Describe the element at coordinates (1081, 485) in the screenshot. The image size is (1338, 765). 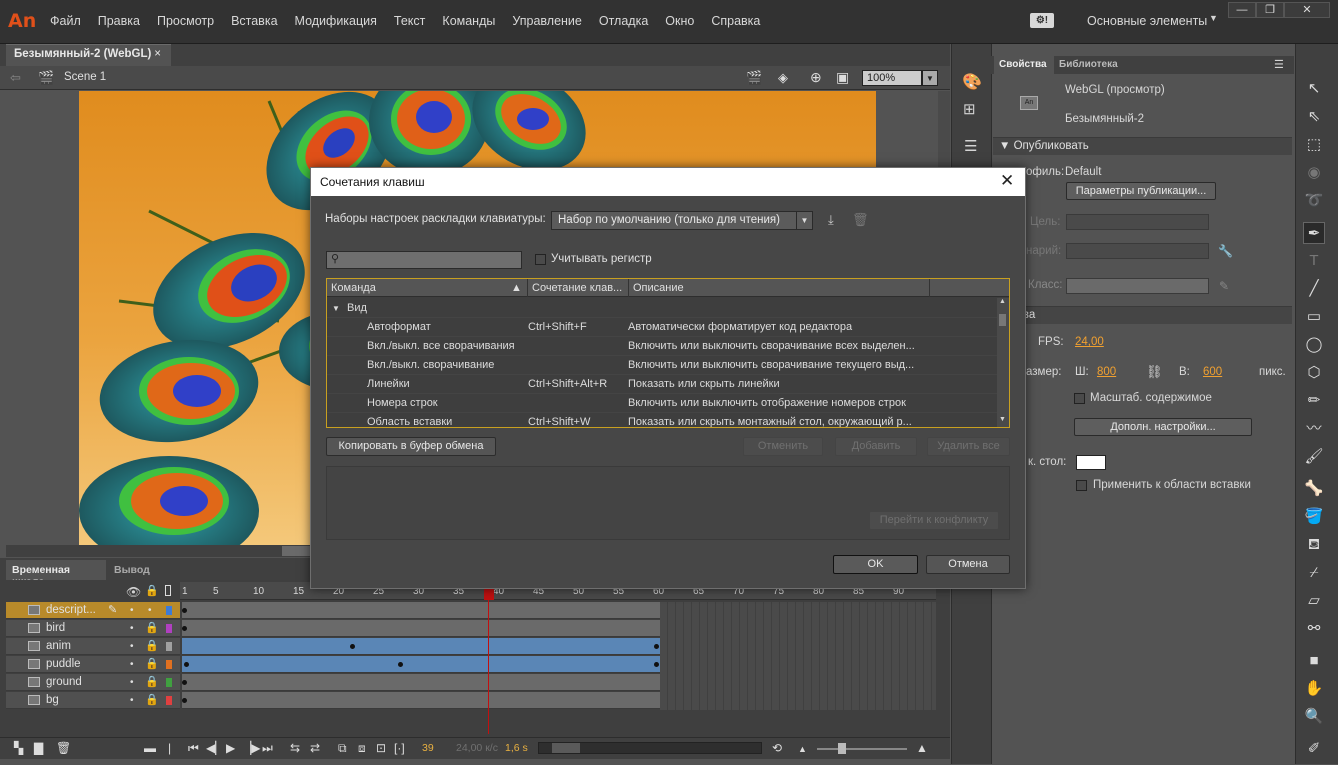
I see `apply-paste-checkbox` at that location.